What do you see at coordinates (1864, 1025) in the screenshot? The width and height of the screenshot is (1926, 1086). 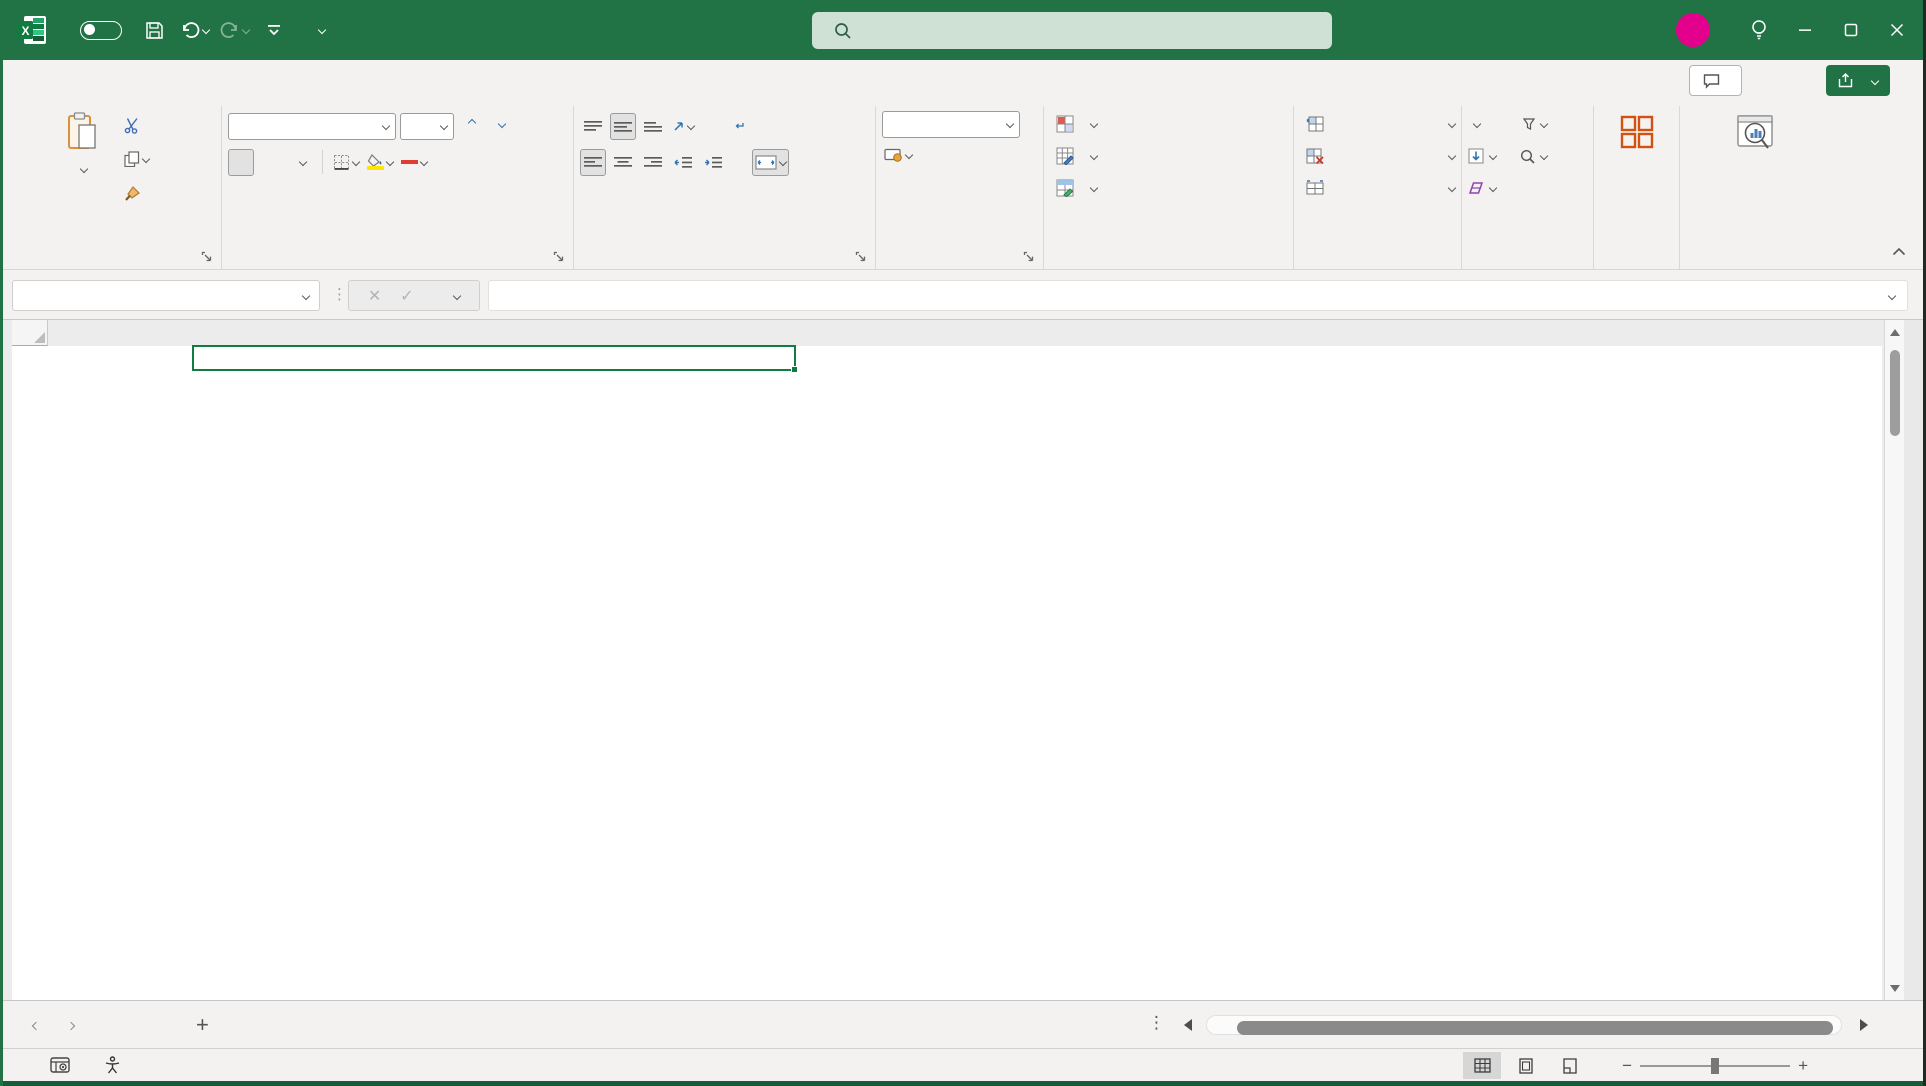 I see `scroll-right-button` at bounding box center [1864, 1025].